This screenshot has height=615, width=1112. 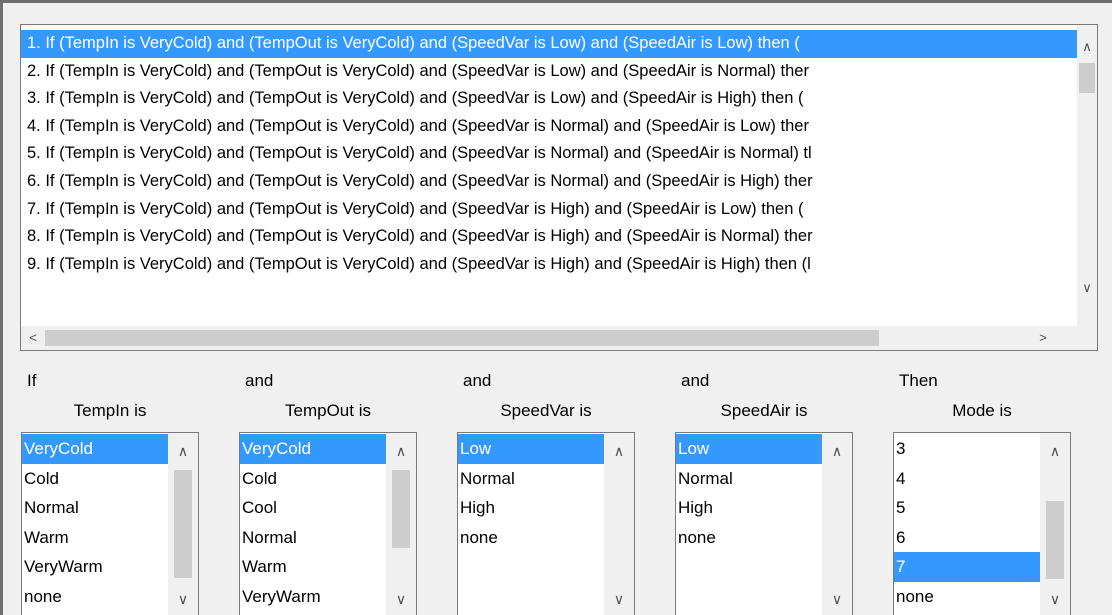 I want to click on speedvar-listbox: Low Normal High none ∧ ∨, so click(x=546, y=523).